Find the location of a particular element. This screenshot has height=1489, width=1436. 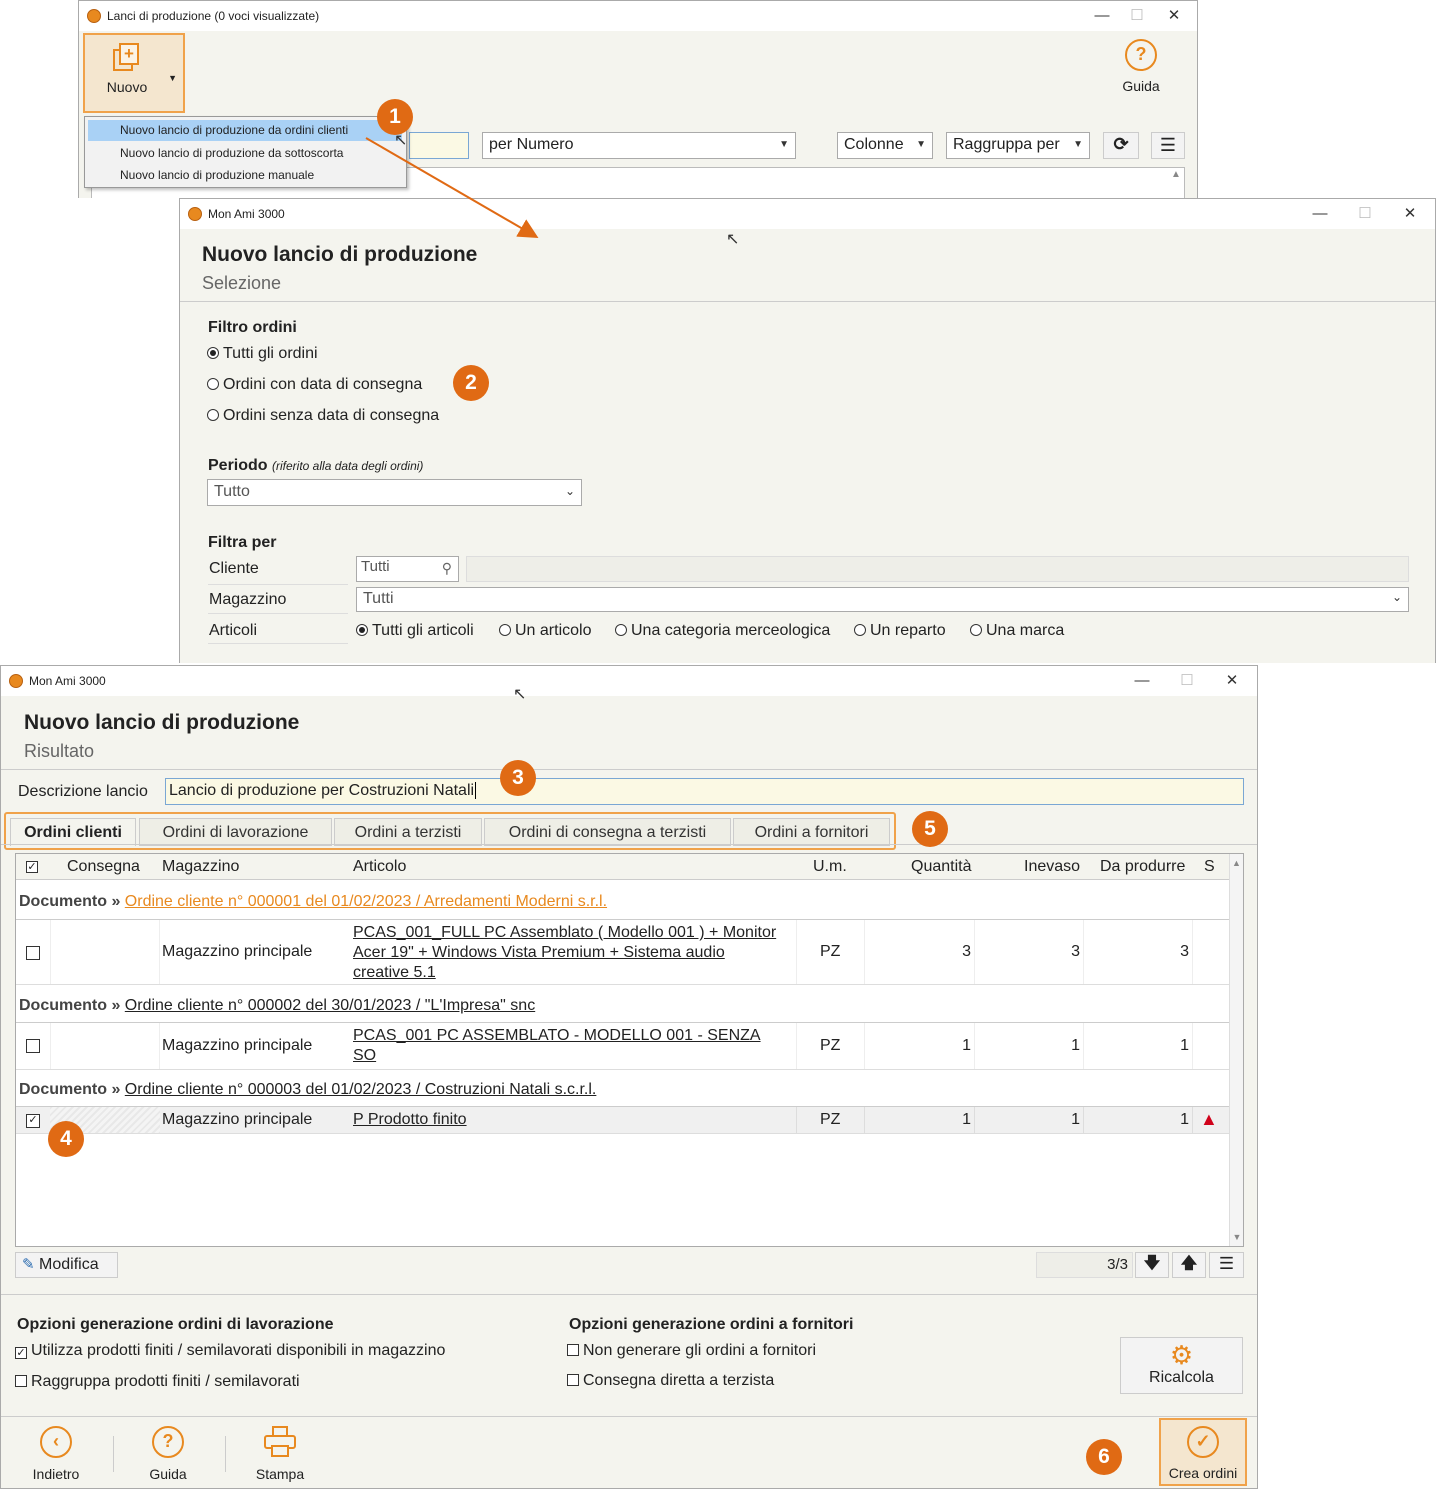

scroll-up-icon: ▲ is located at coordinates (1236, 863).